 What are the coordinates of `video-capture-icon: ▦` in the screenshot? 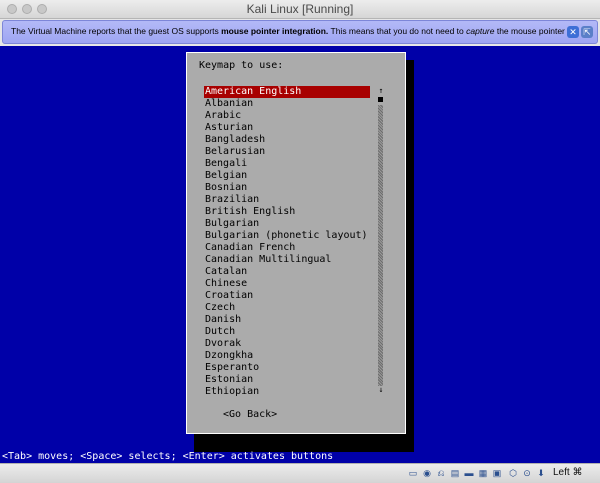 It's located at (483, 473).